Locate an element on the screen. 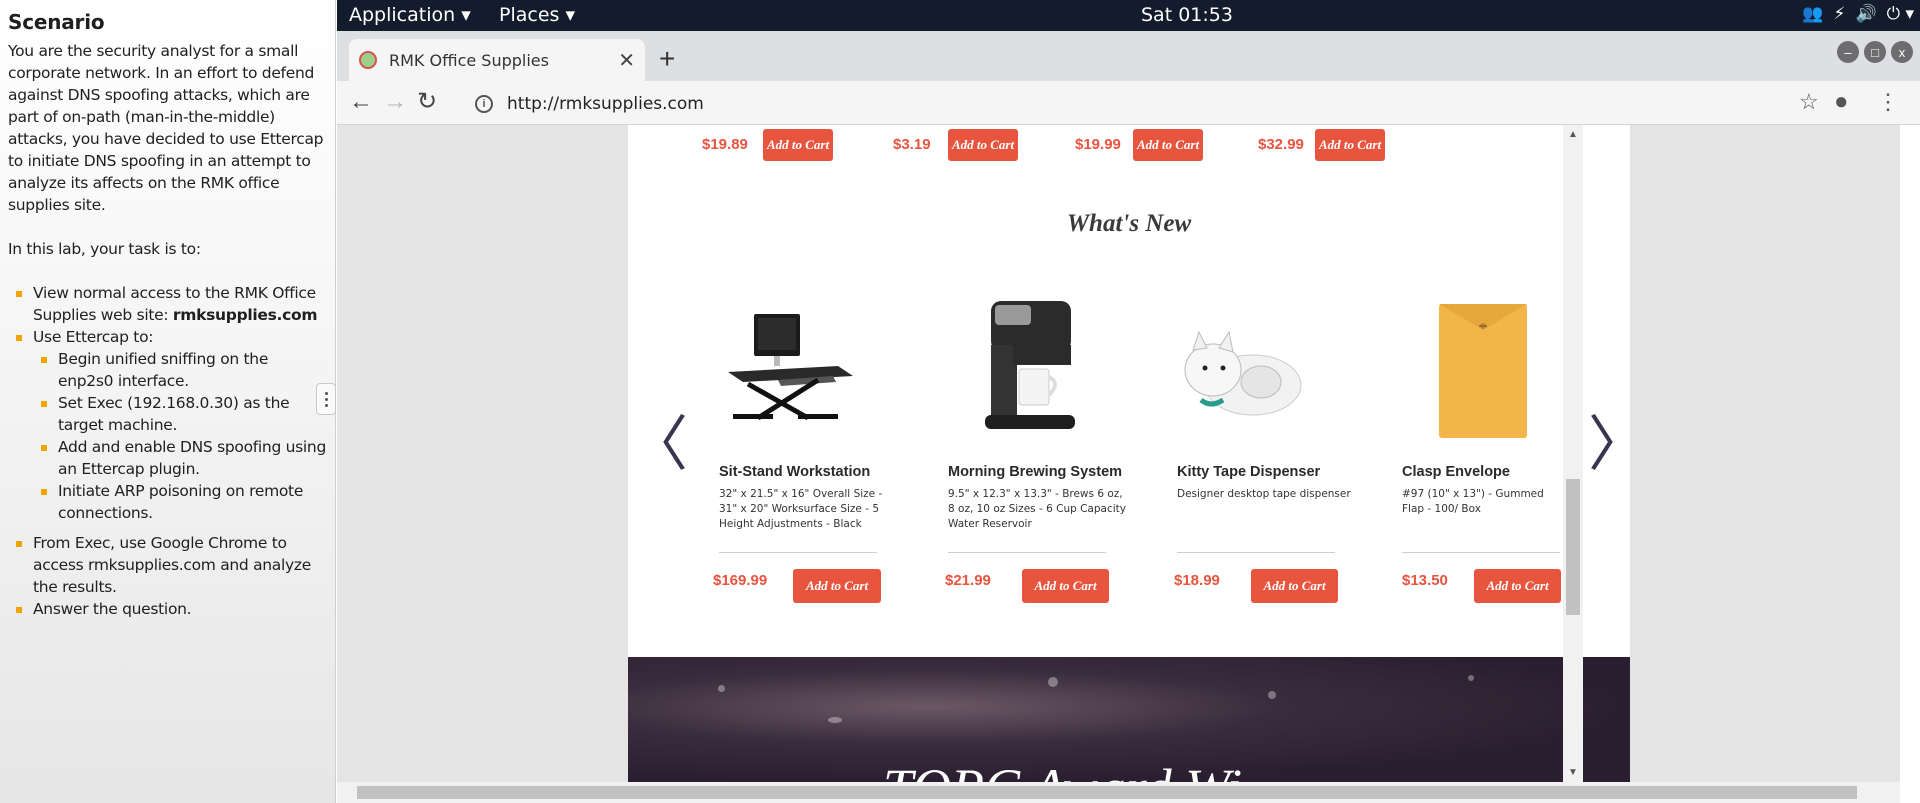  horizontal-scrollbar is located at coordinates (1118, 792).